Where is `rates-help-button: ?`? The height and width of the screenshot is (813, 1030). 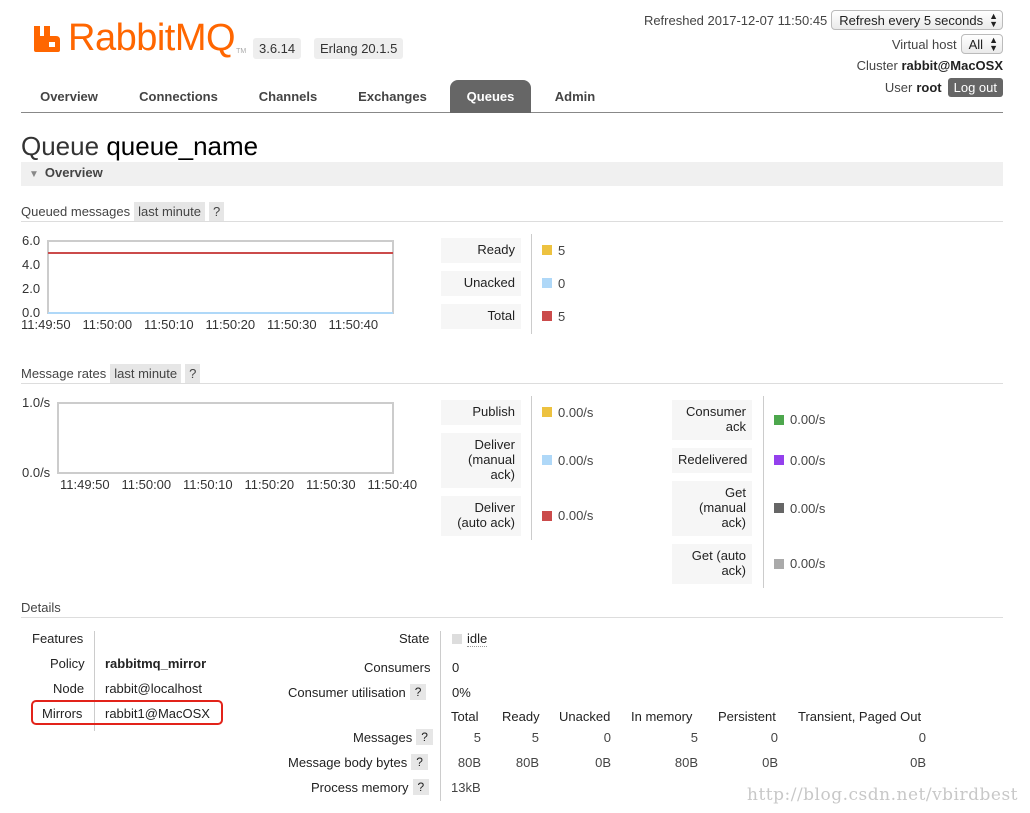
rates-help-button: ? is located at coordinates (193, 373).